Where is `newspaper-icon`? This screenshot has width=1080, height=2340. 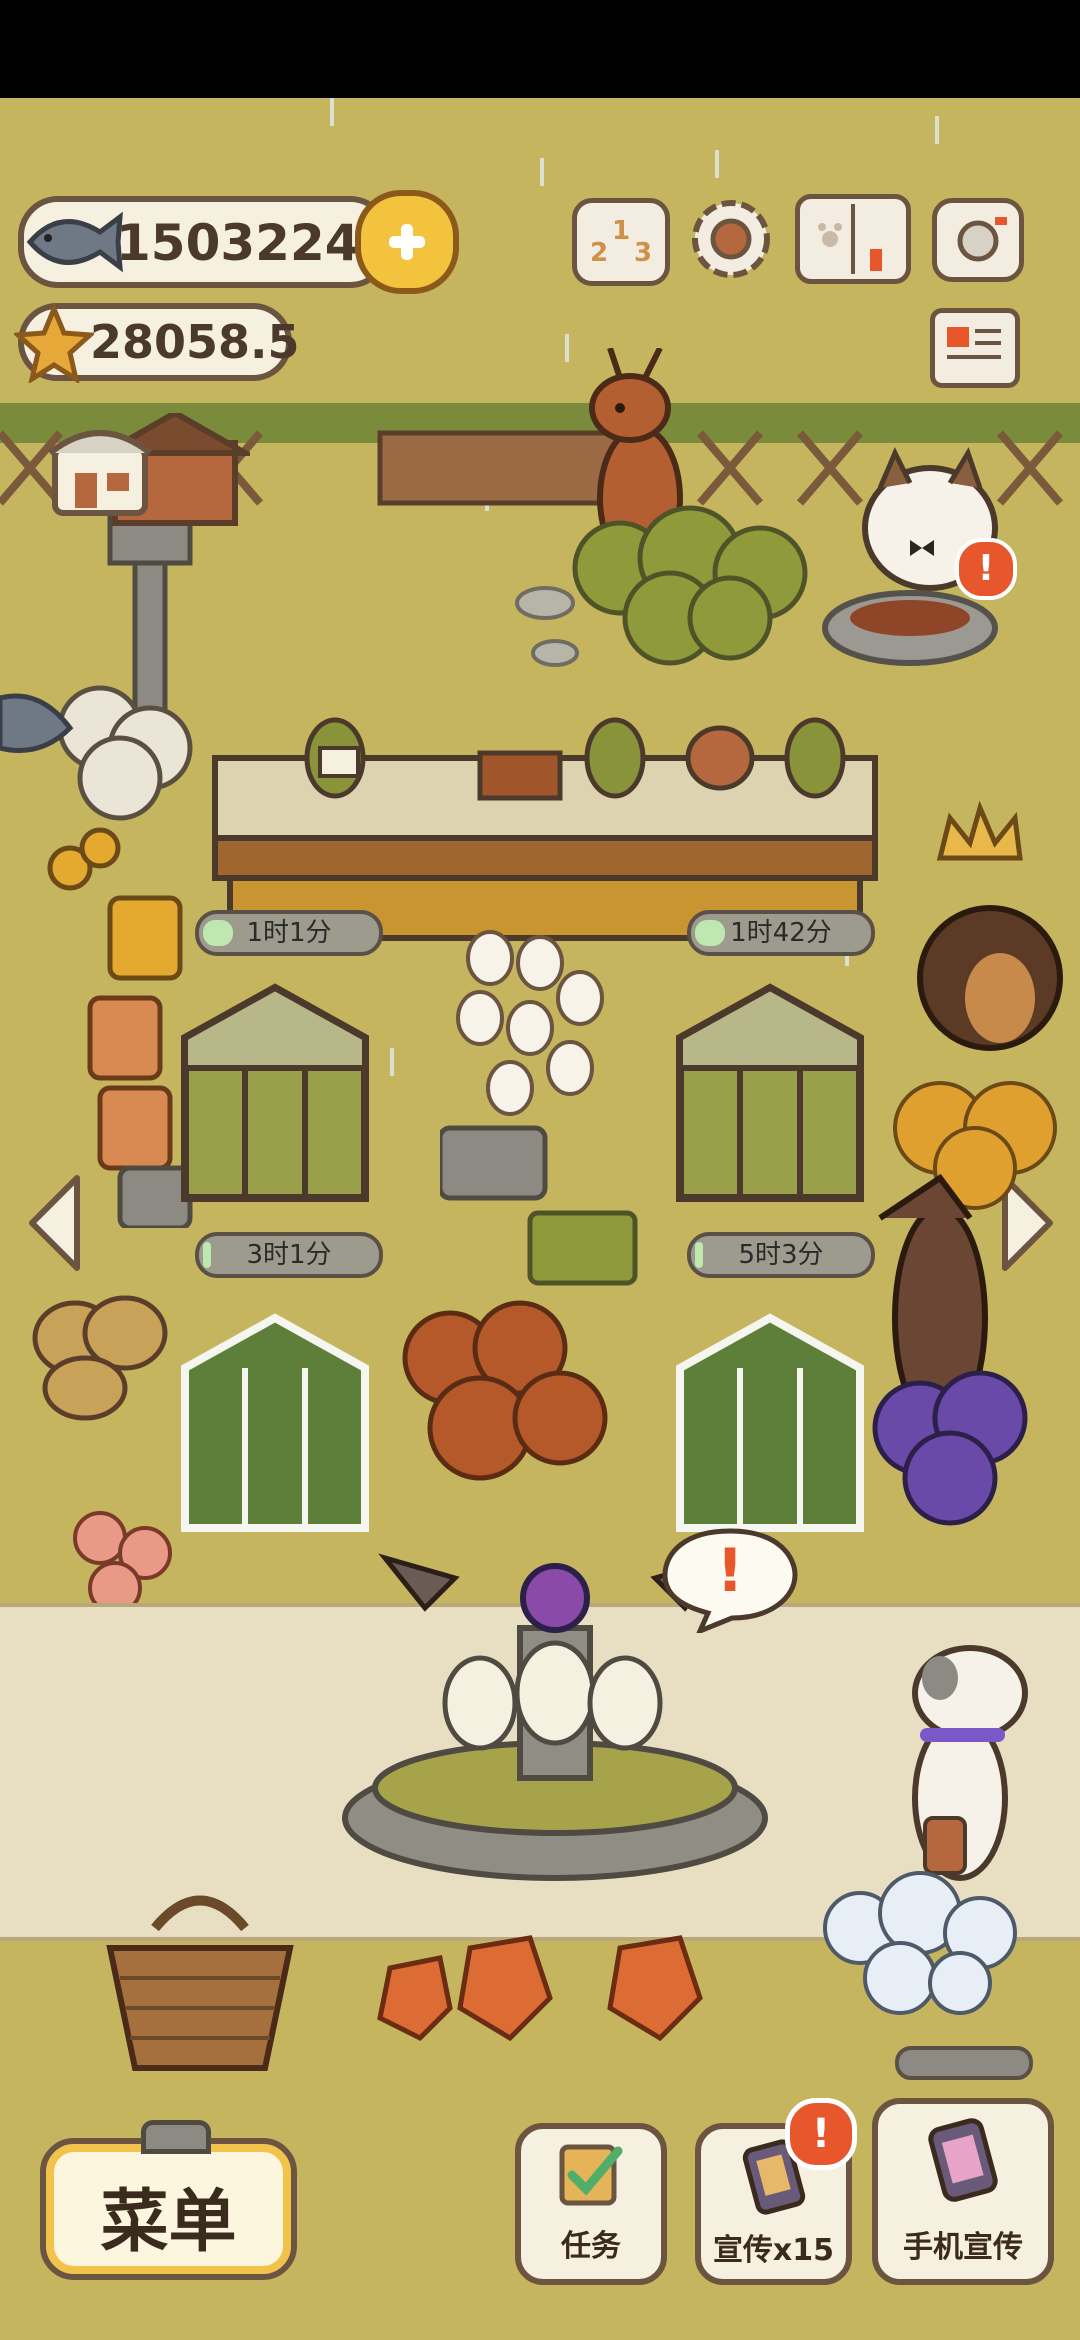 newspaper-icon is located at coordinates (974, 343).